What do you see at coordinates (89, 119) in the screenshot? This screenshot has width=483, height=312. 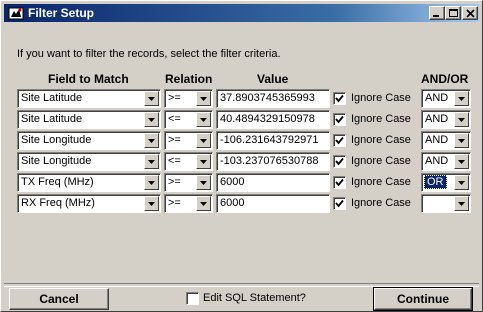 I see `field-select-2: Site Latitude` at bounding box center [89, 119].